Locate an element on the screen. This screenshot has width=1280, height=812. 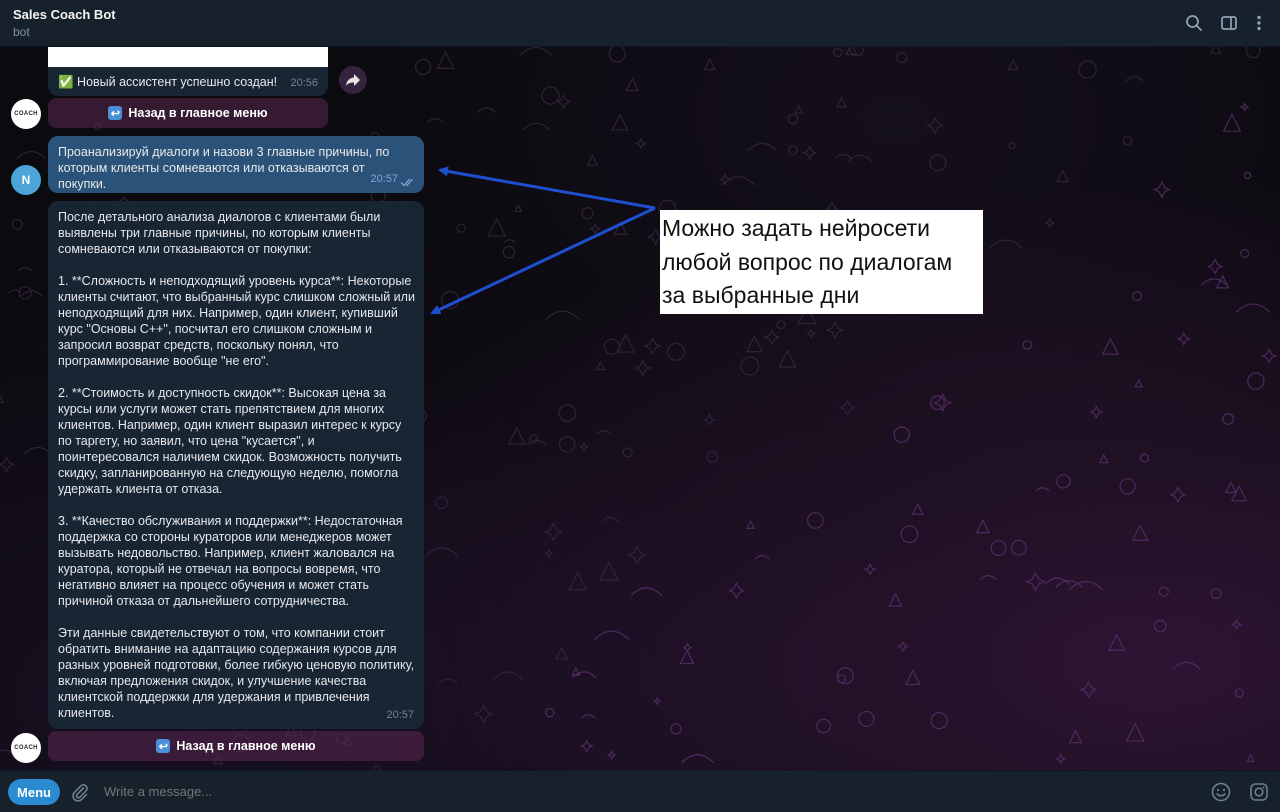
message-composer: Menu is located at coordinates (640, 791).